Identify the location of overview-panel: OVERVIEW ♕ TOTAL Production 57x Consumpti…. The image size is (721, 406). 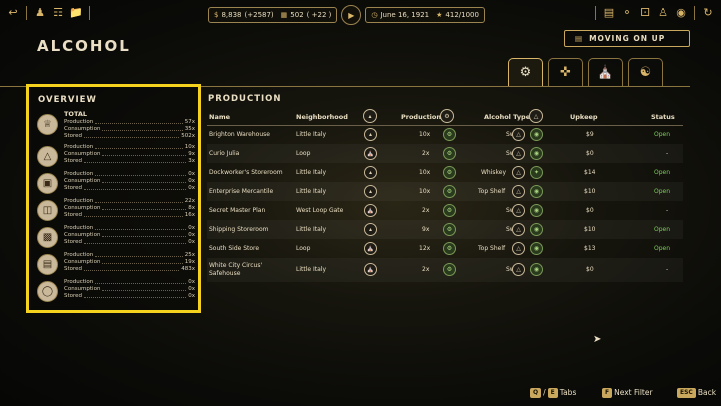
(113, 198).